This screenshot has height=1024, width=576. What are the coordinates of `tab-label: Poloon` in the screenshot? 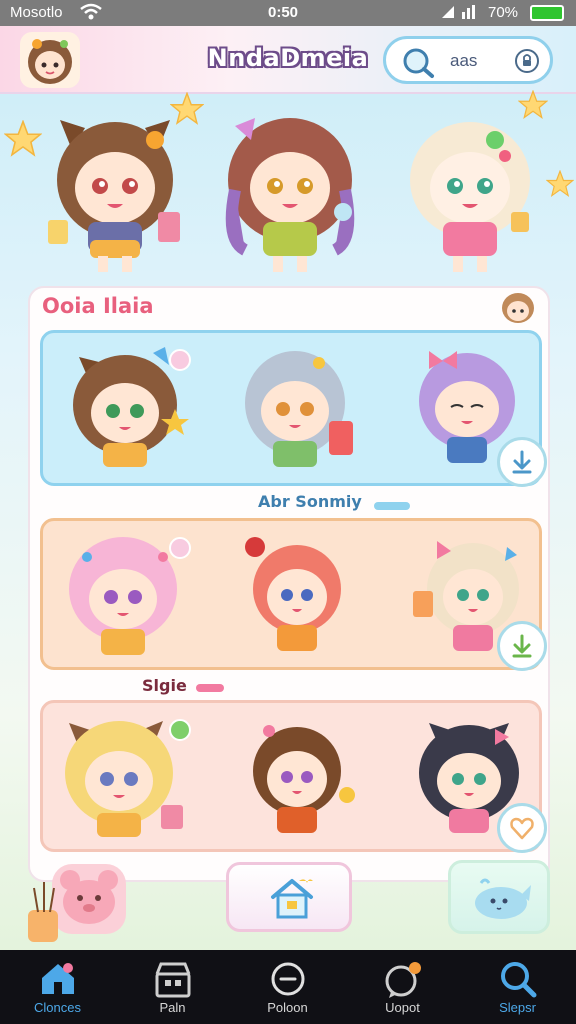 It's located at (287, 1007).